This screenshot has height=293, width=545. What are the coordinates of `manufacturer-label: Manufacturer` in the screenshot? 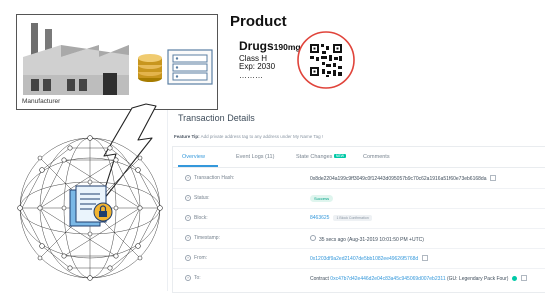 It's located at (41, 101).